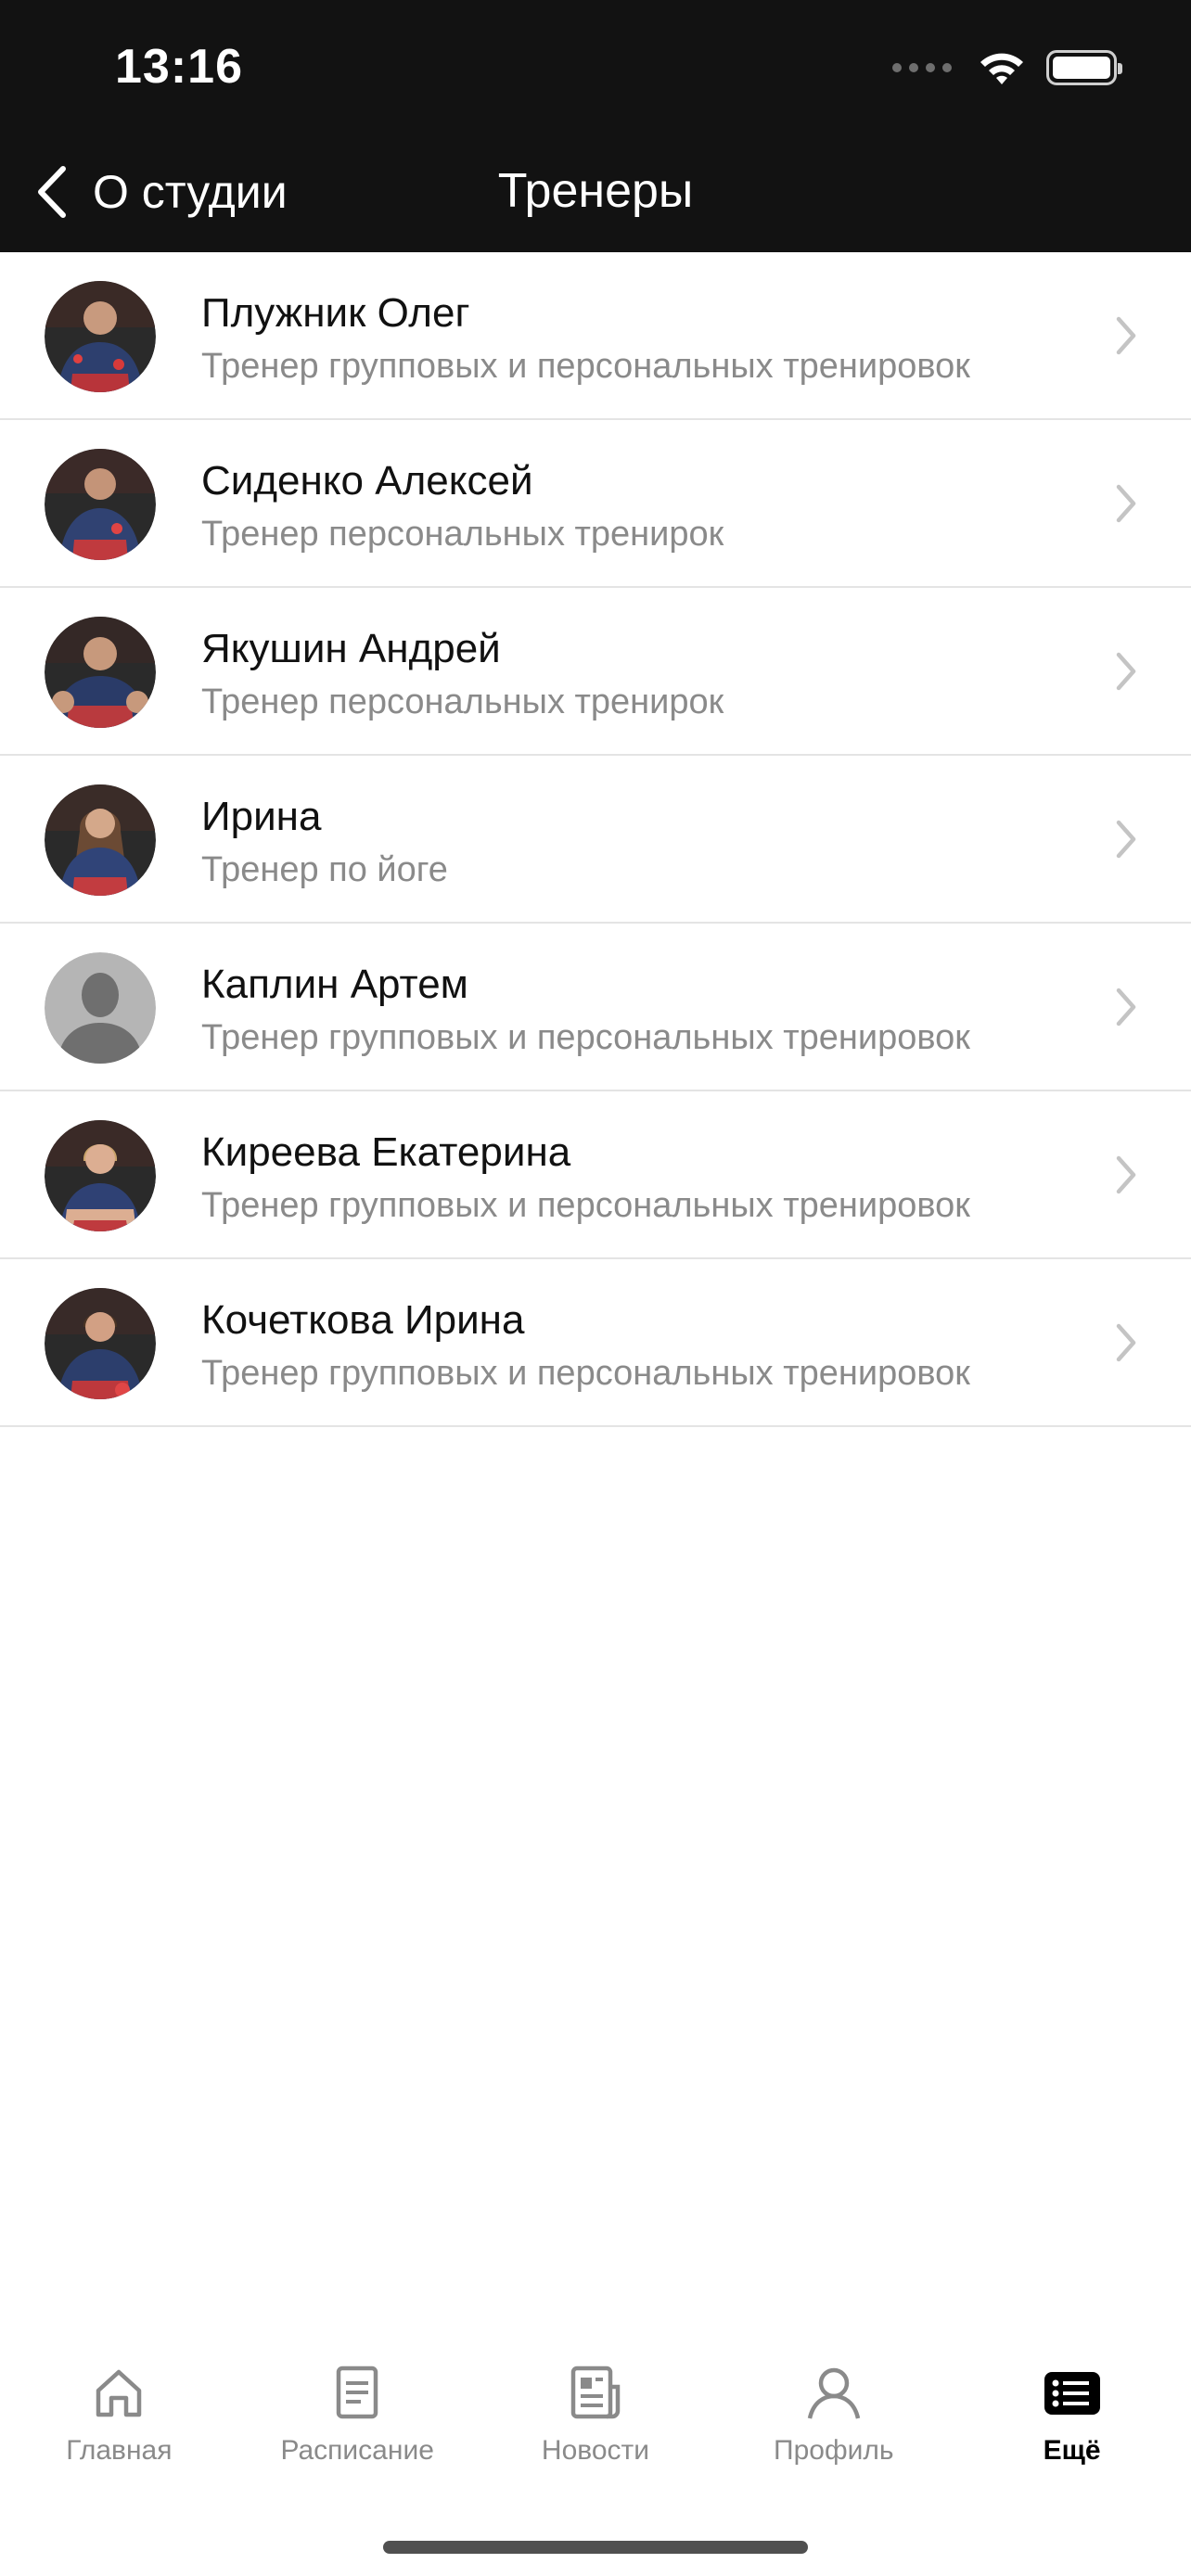  Describe the element at coordinates (324, 870) in the screenshot. I see `trainer-role: Тренер по йоге` at that location.